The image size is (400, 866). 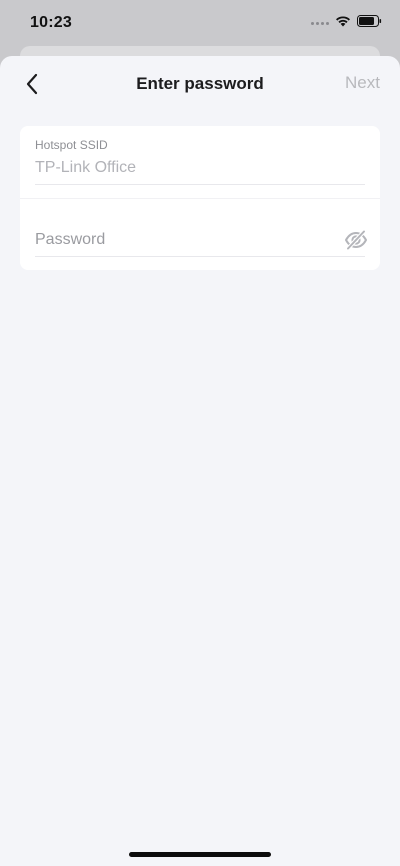 I want to click on nav-bar: Enter password Next, so click(x=200, y=84).